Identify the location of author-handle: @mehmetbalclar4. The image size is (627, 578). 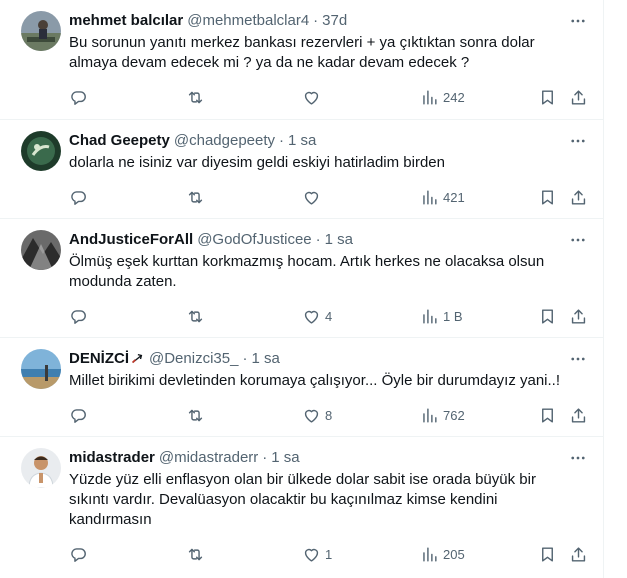
(248, 21).